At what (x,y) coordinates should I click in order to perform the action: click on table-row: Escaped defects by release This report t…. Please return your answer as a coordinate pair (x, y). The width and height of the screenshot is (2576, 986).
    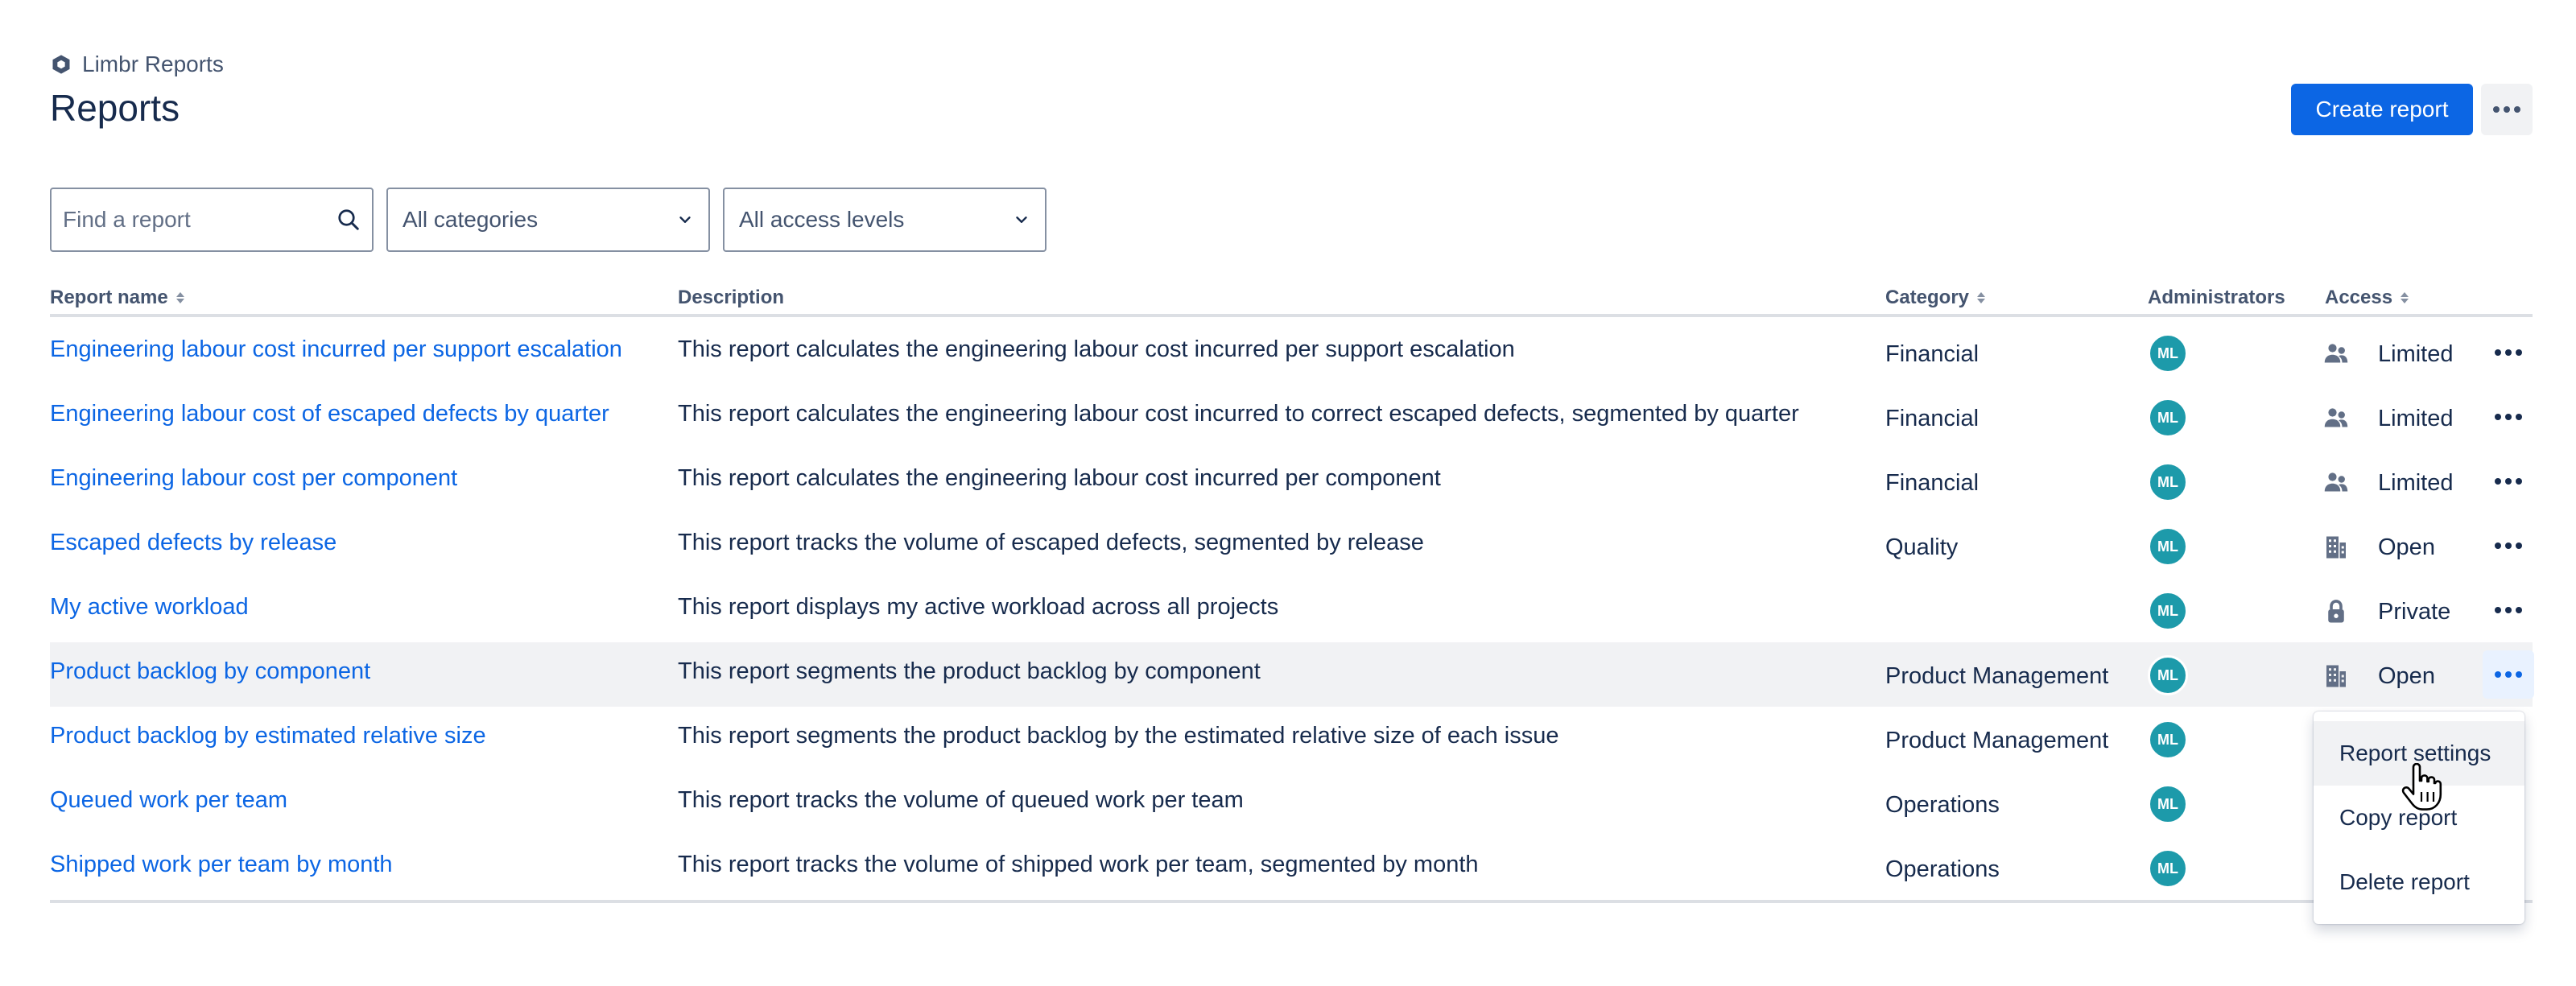
    Looking at the image, I should click on (1291, 546).